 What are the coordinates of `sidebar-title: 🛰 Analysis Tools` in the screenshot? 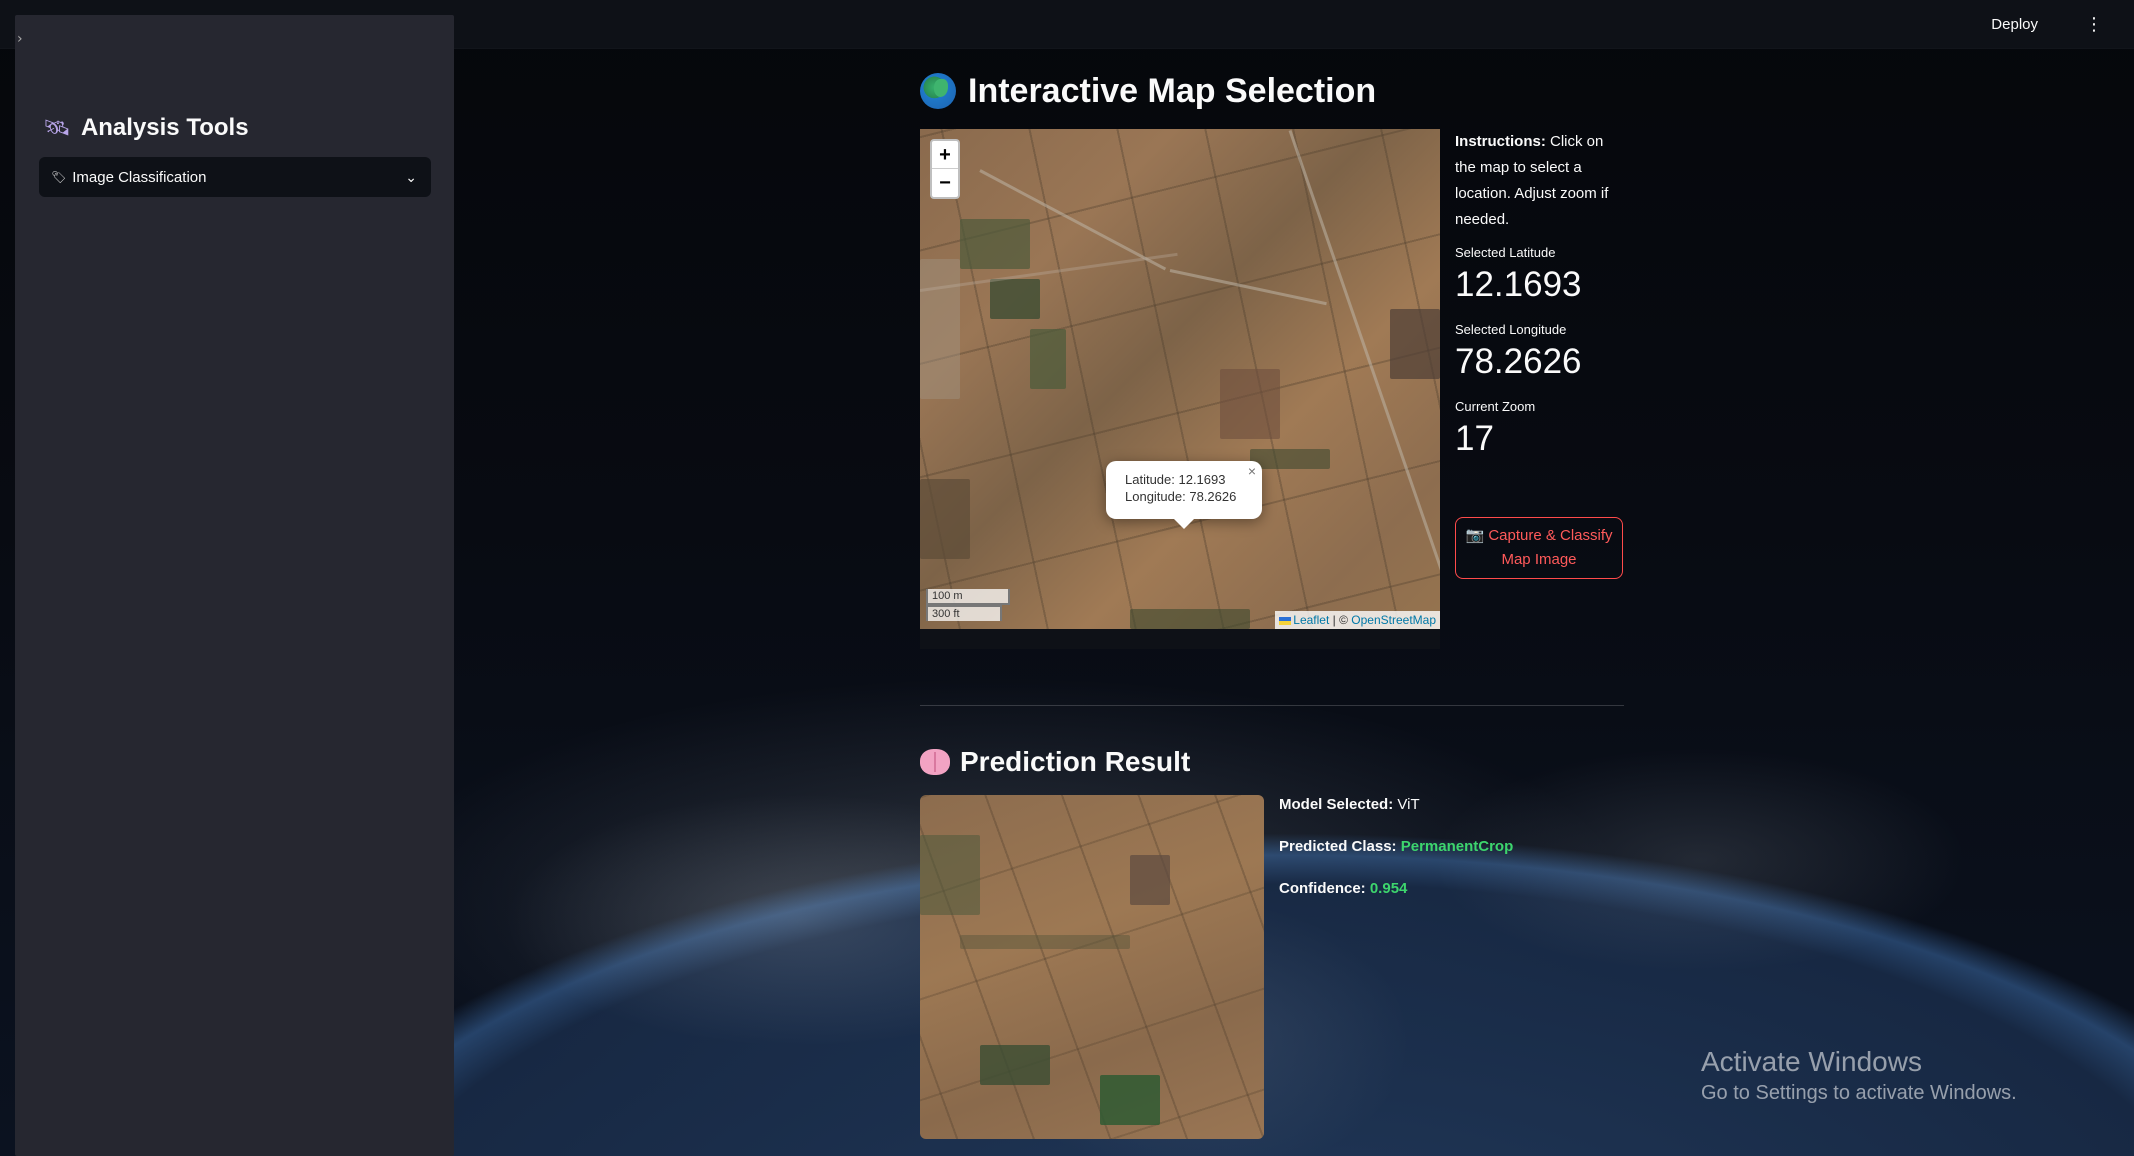 It's located at (146, 128).